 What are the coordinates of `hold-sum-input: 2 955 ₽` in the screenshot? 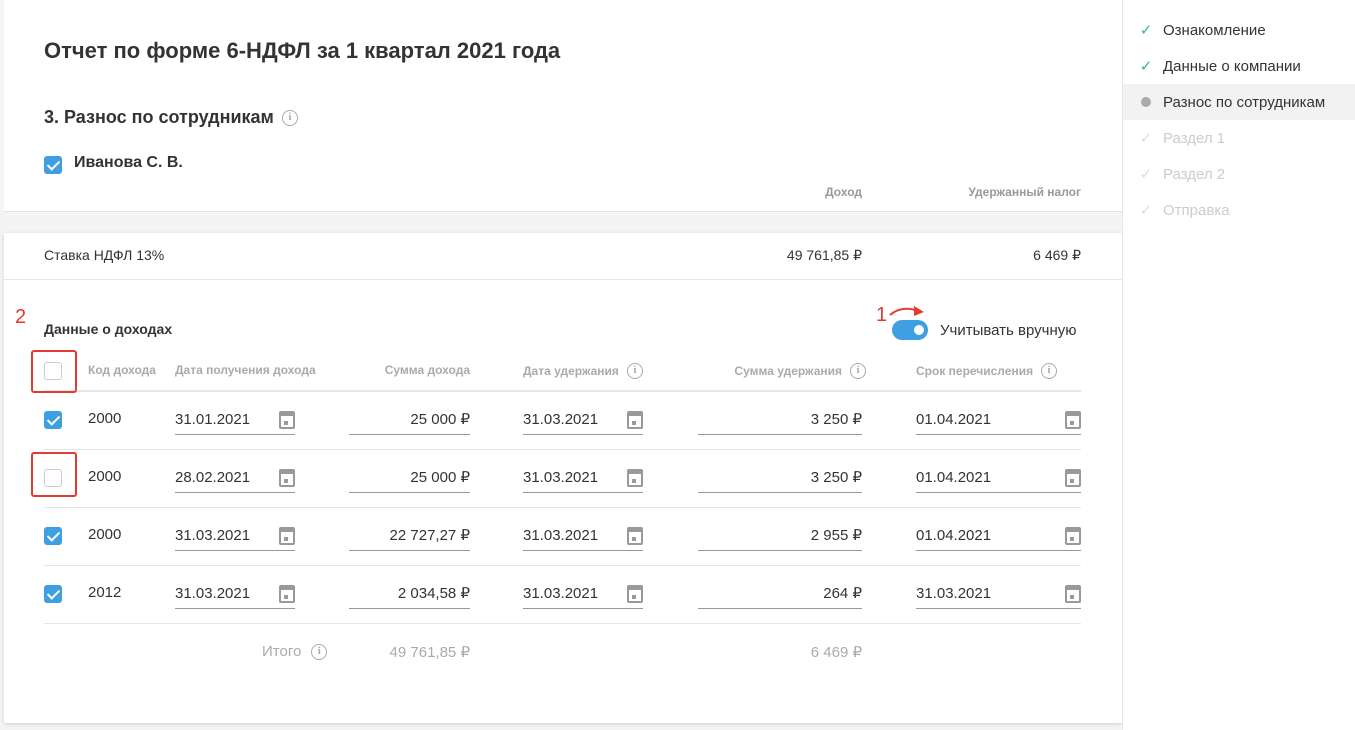 It's located at (780, 536).